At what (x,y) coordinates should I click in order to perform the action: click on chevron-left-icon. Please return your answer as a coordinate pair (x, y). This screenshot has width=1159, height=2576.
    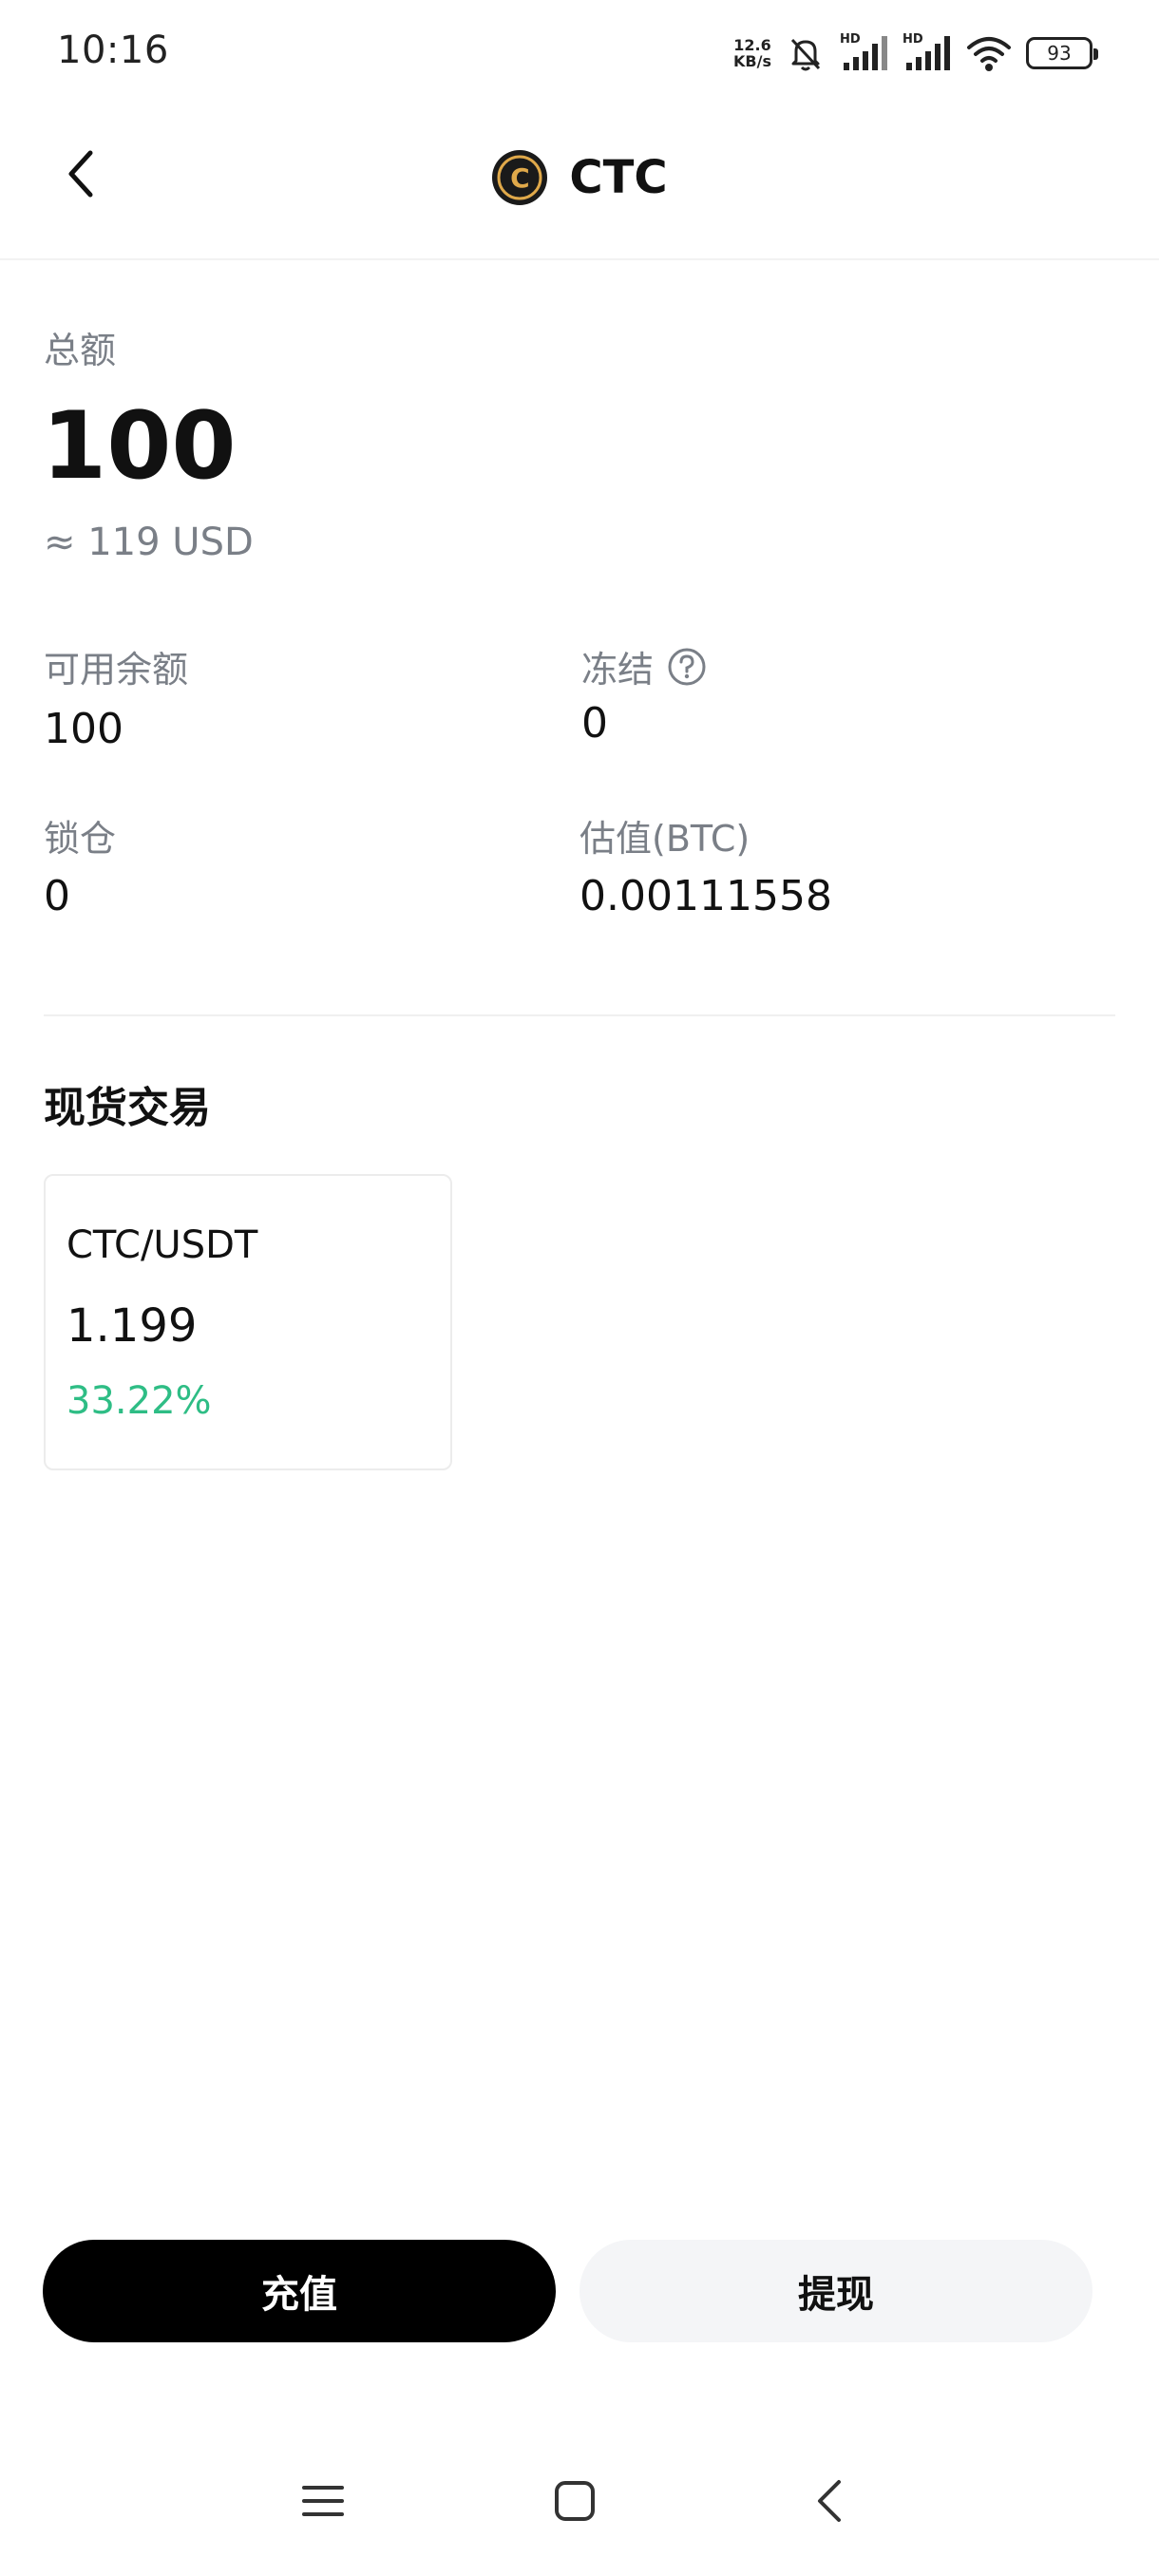
    Looking at the image, I should click on (829, 2502).